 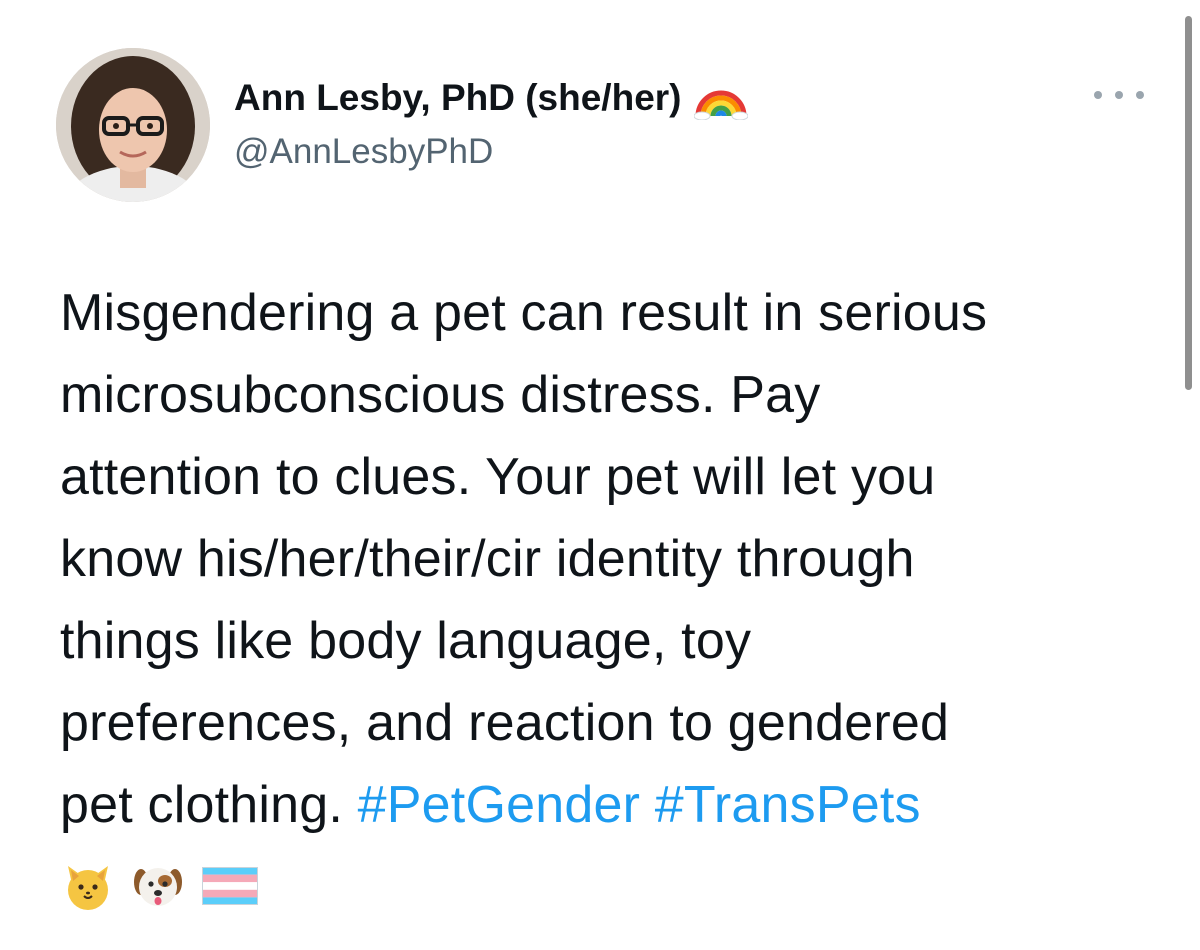 What do you see at coordinates (524, 313) in the screenshot?
I see `tweet-text-line: Misgendering a pet can result in serious` at bounding box center [524, 313].